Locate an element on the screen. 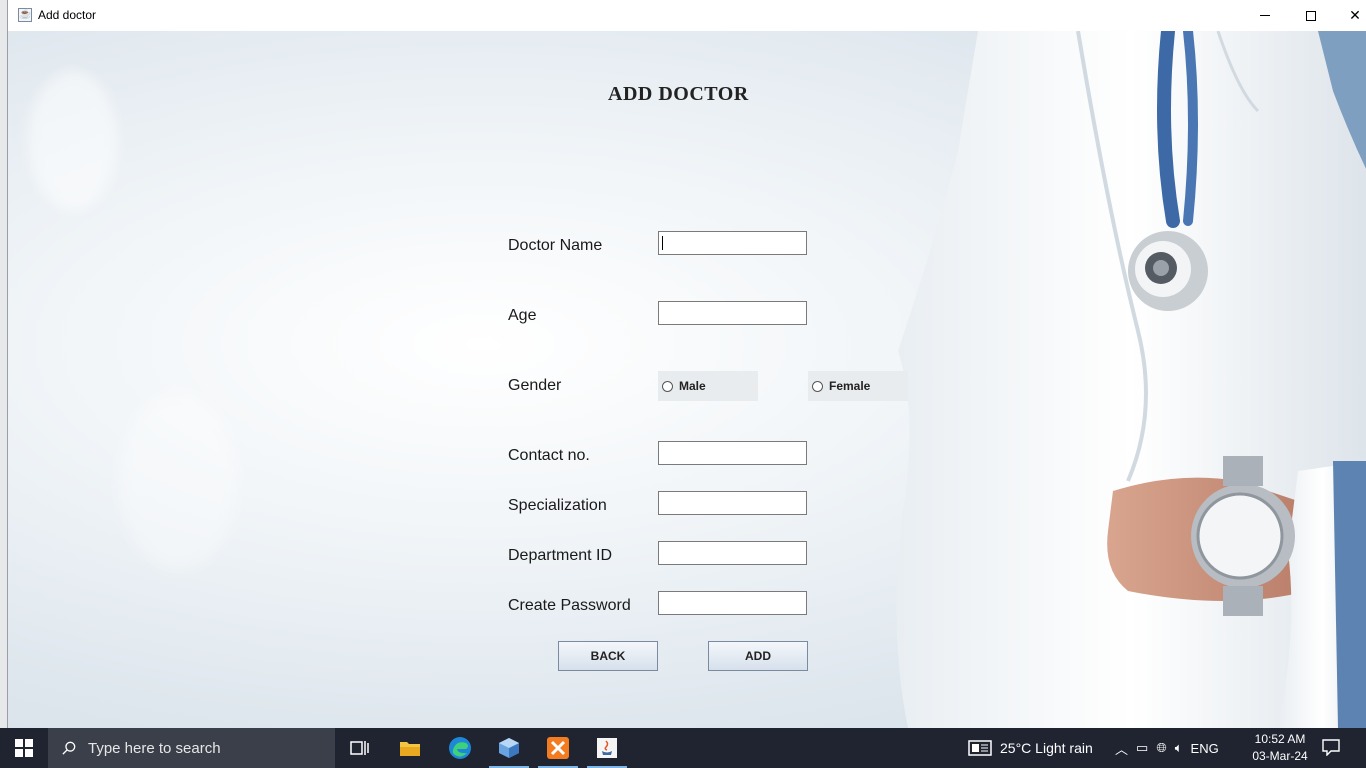 The image size is (1366, 768). gender-female-radio: Female is located at coordinates (858, 386).